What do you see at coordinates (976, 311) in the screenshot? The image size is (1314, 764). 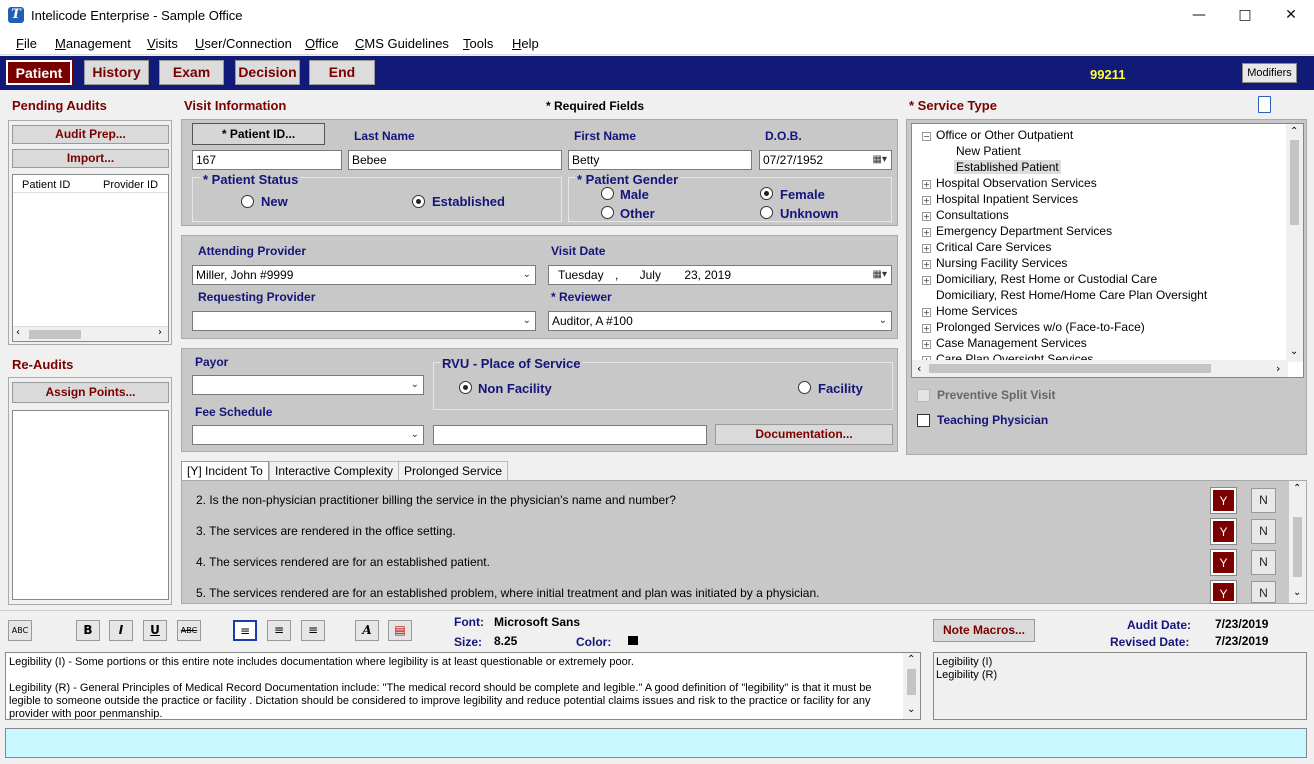 I see `tree-item: Home Services` at bounding box center [976, 311].